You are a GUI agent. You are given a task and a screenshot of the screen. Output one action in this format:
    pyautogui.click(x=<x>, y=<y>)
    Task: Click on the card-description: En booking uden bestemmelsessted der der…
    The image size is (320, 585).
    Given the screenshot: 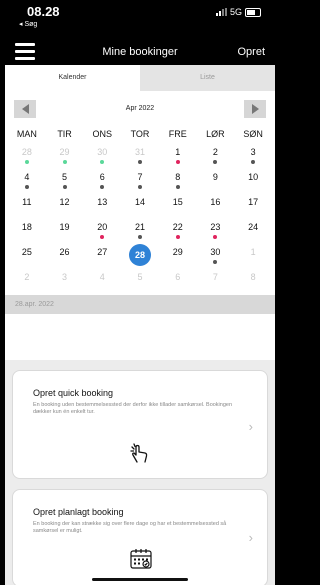 What is the action you would take?
    pyautogui.click(x=133, y=408)
    